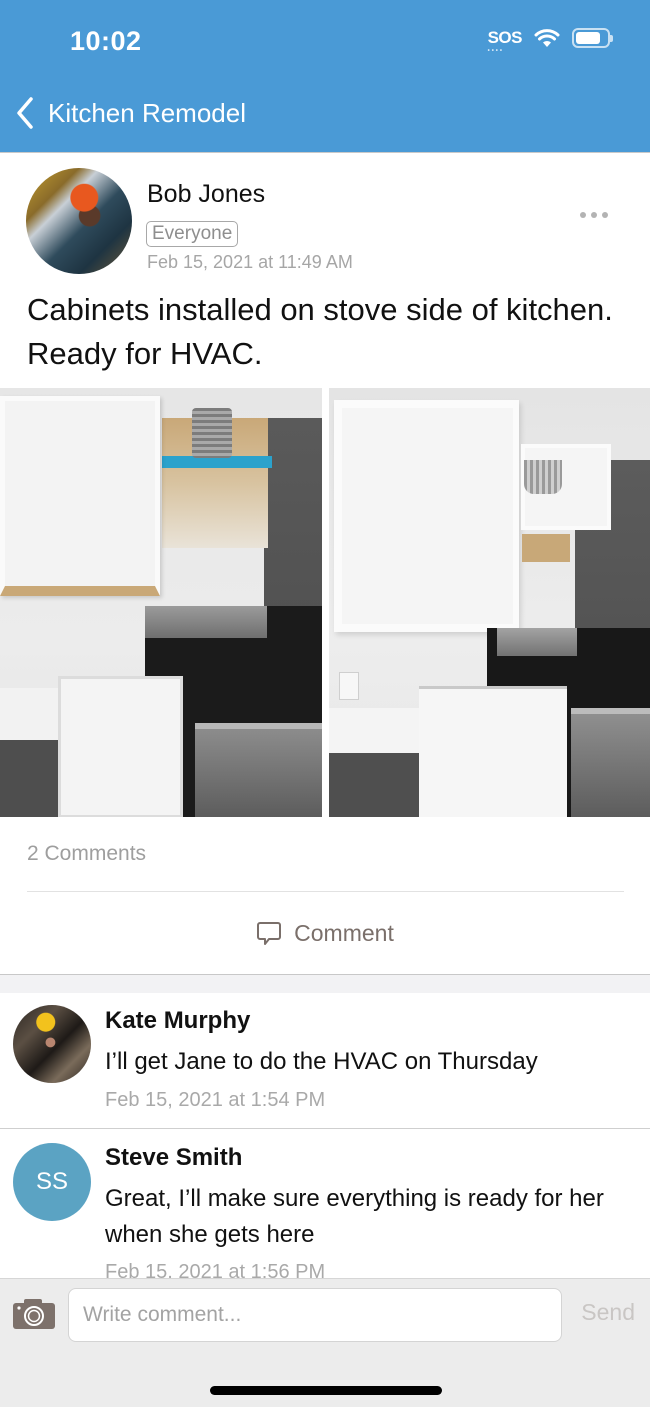  Describe the element at coordinates (325, 76) in the screenshot. I see `app-header: 10:02 SOS •••• Kitchen Remodel` at that location.